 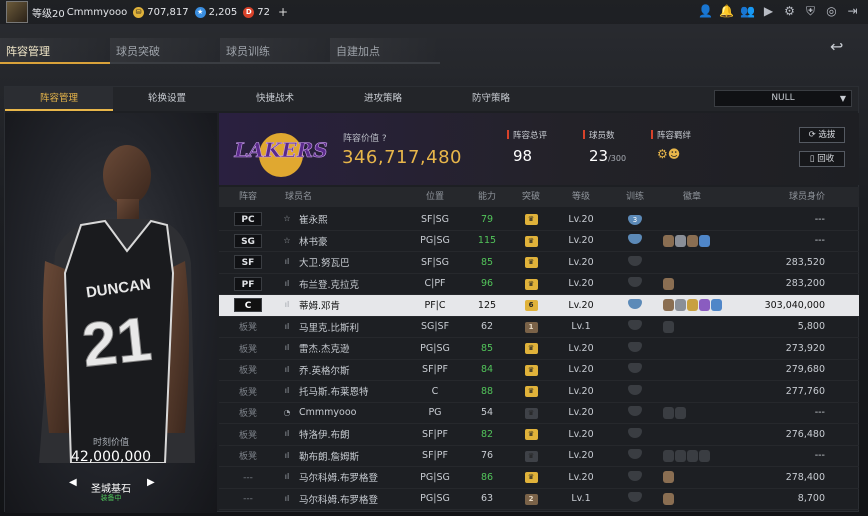 What do you see at coordinates (819, 219) in the screenshot?
I see `value-cell: ---` at bounding box center [819, 219].